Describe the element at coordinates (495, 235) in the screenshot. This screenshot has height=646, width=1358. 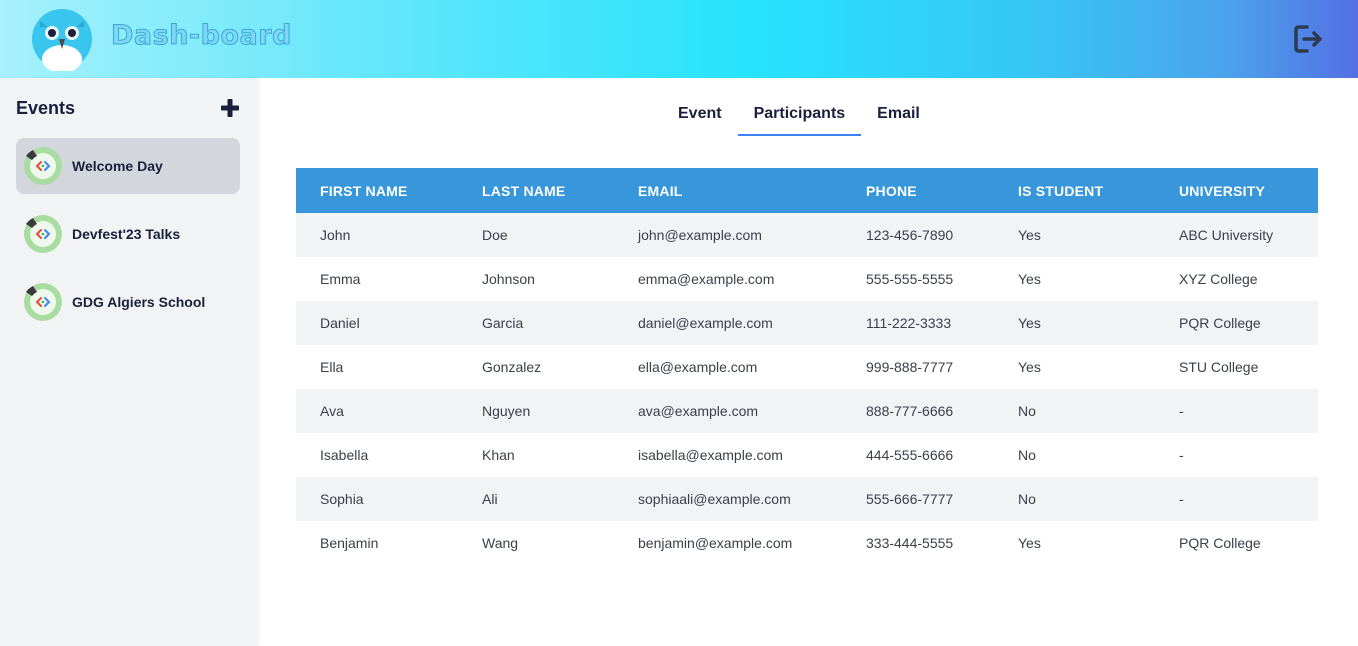
I see `last-name-cell: Doe` at that location.